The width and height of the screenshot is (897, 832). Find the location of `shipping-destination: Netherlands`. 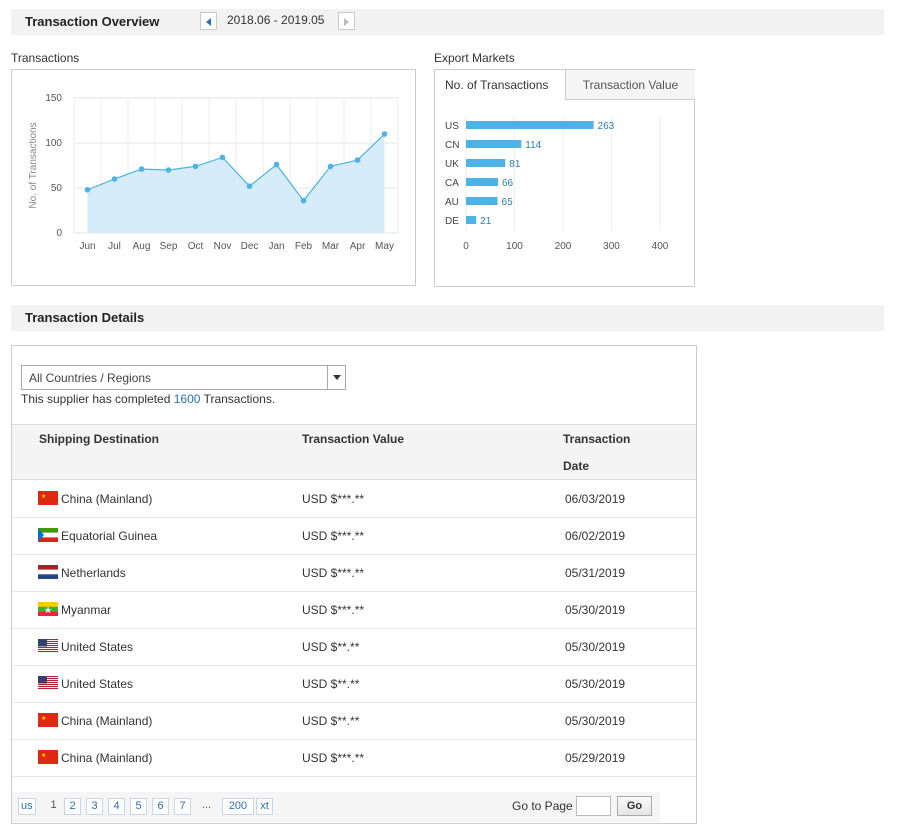

shipping-destination: Netherlands is located at coordinates (93, 573).